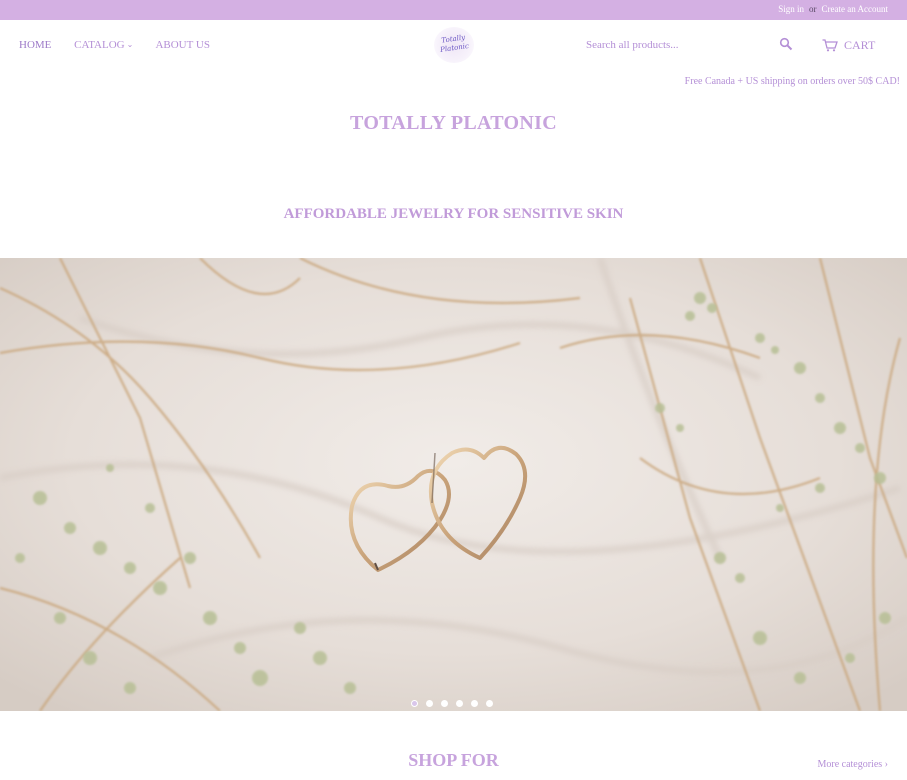  What do you see at coordinates (99, 45) in the screenshot?
I see `nav-catalog-label: CATALOG` at bounding box center [99, 45].